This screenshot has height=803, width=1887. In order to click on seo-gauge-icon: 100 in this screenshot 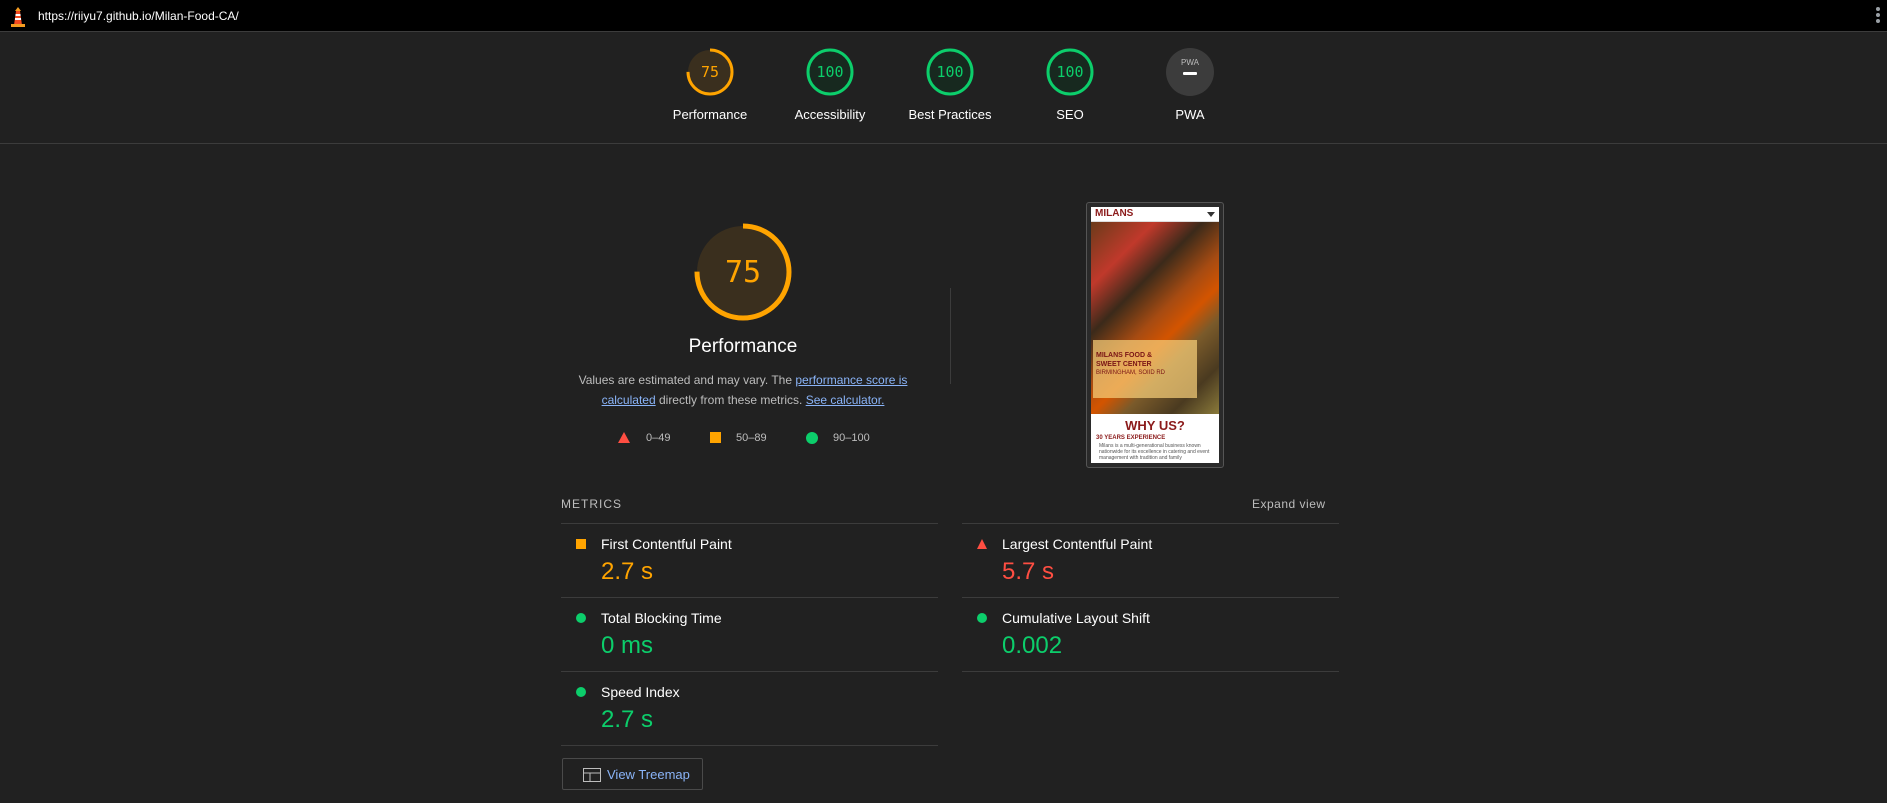, I will do `click(1070, 72)`.